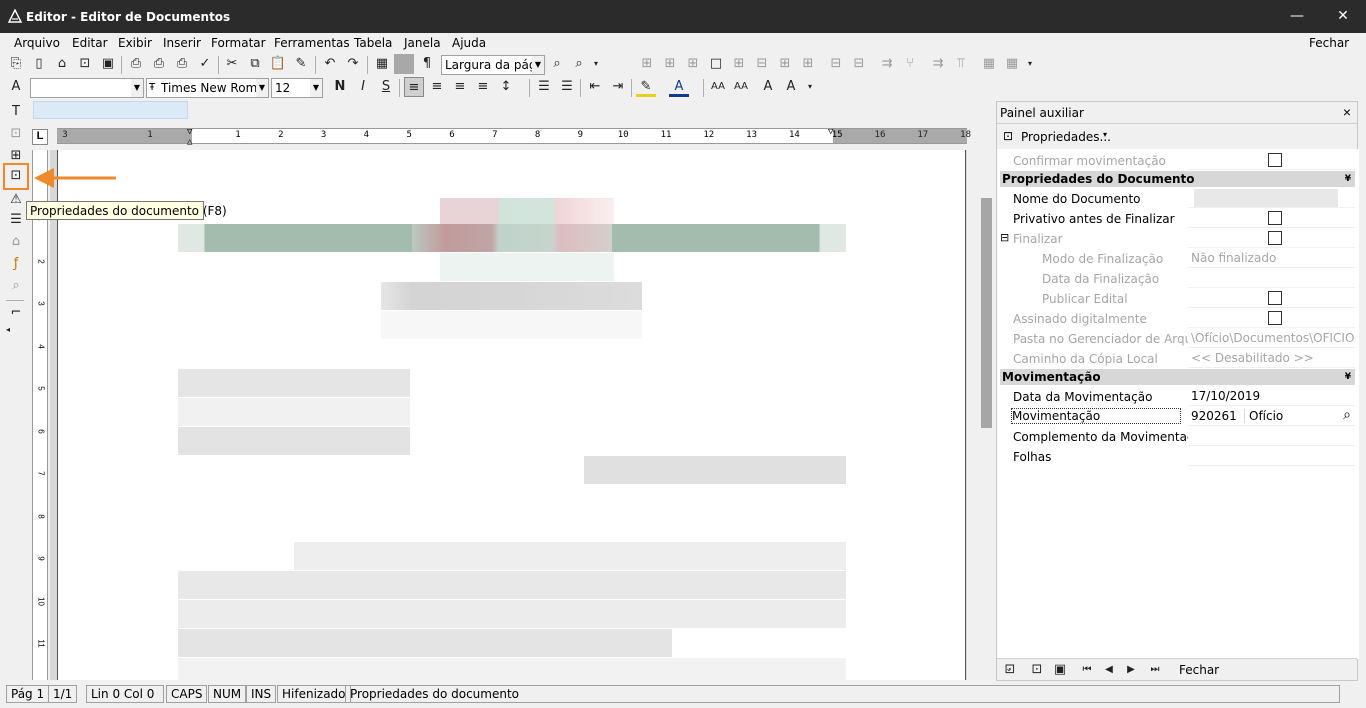 This screenshot has width=1366, height=708. Describe the element at coordinates (741, 87) in the screenshot. I see `lowercase-icon: AA` at that location.